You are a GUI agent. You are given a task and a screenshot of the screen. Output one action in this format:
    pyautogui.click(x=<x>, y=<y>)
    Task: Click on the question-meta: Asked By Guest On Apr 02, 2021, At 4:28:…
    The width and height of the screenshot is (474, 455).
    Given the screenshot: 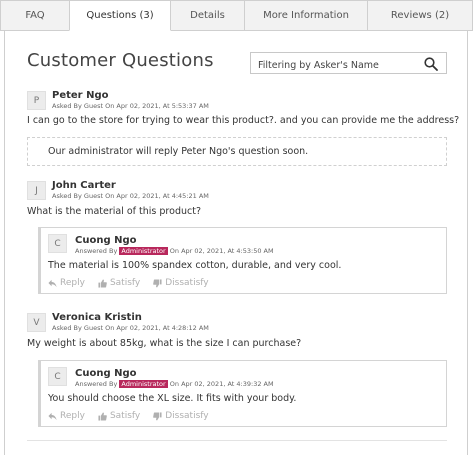 What is the action you would take?
    pyautogui.click(x=130, y=328)
    